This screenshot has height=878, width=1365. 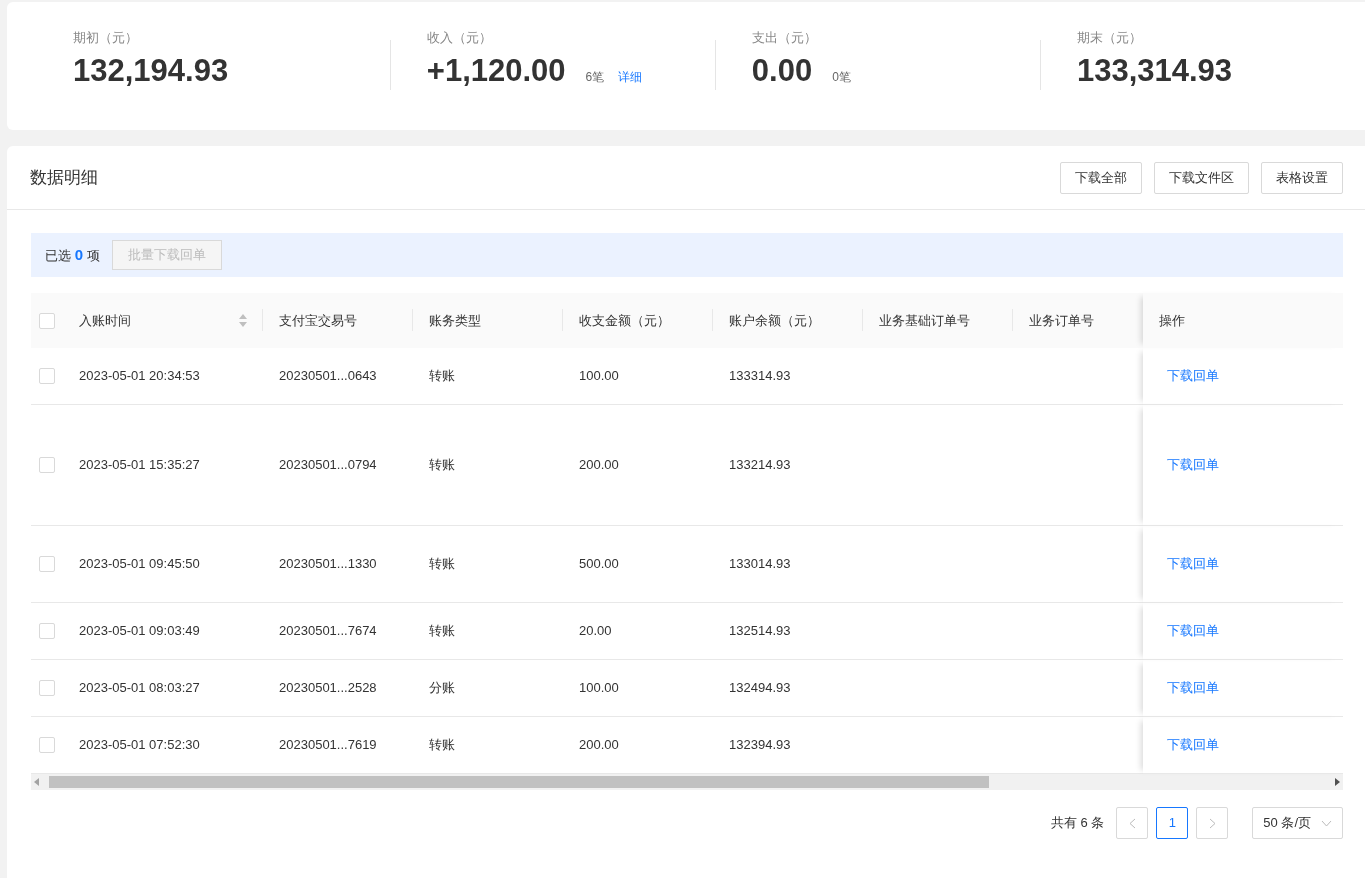 I want to click on column-header: 入账时间, so click(x=105, y=320).